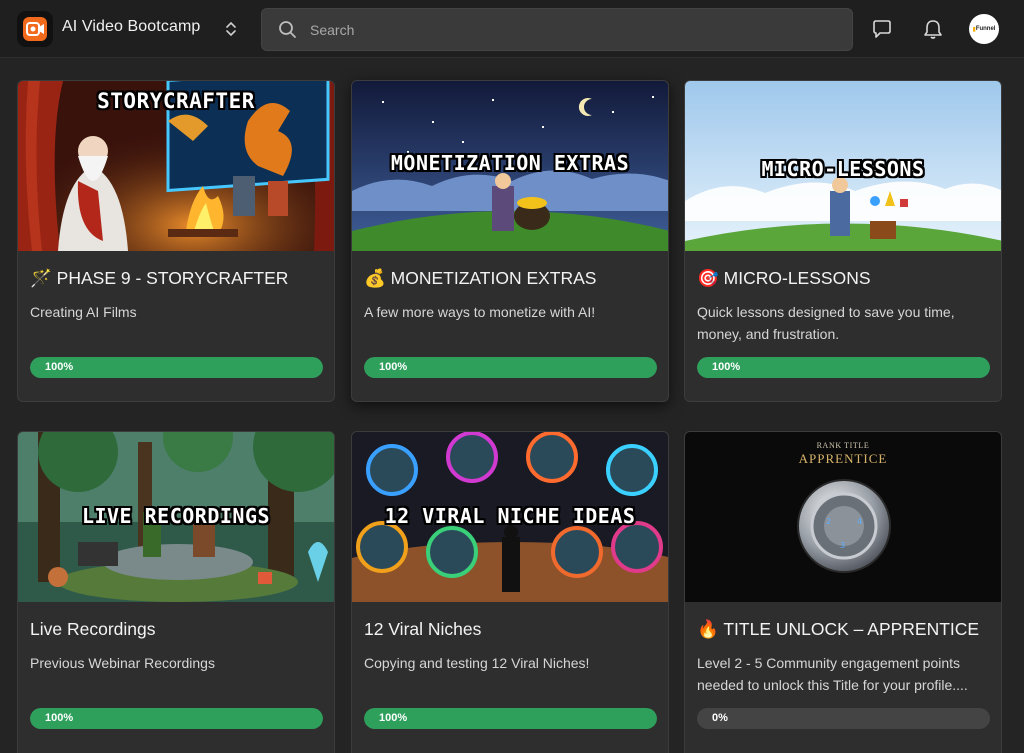  I want to click on thumbnail-label: MONETIZATION EXTRAS, so click(510, 163).